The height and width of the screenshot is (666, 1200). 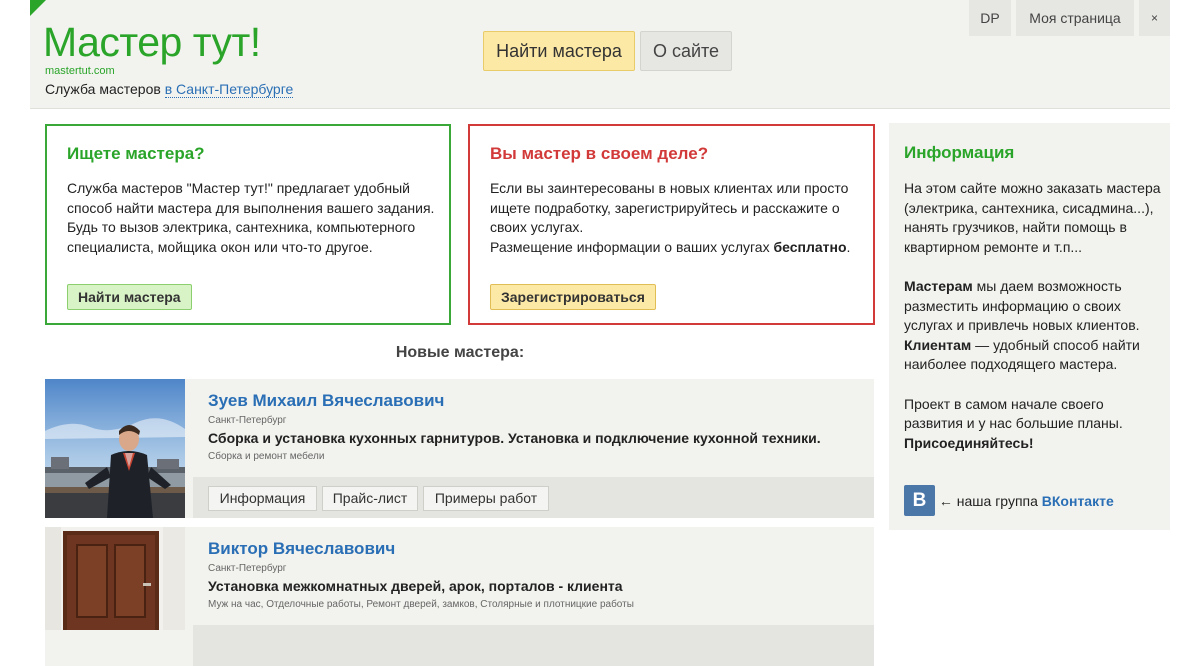 What do you see at coordinates (599, 153) in the screenshot?
I see `master-card-title: Вы мастер в своем деле?` at bounding box center [599, 153].